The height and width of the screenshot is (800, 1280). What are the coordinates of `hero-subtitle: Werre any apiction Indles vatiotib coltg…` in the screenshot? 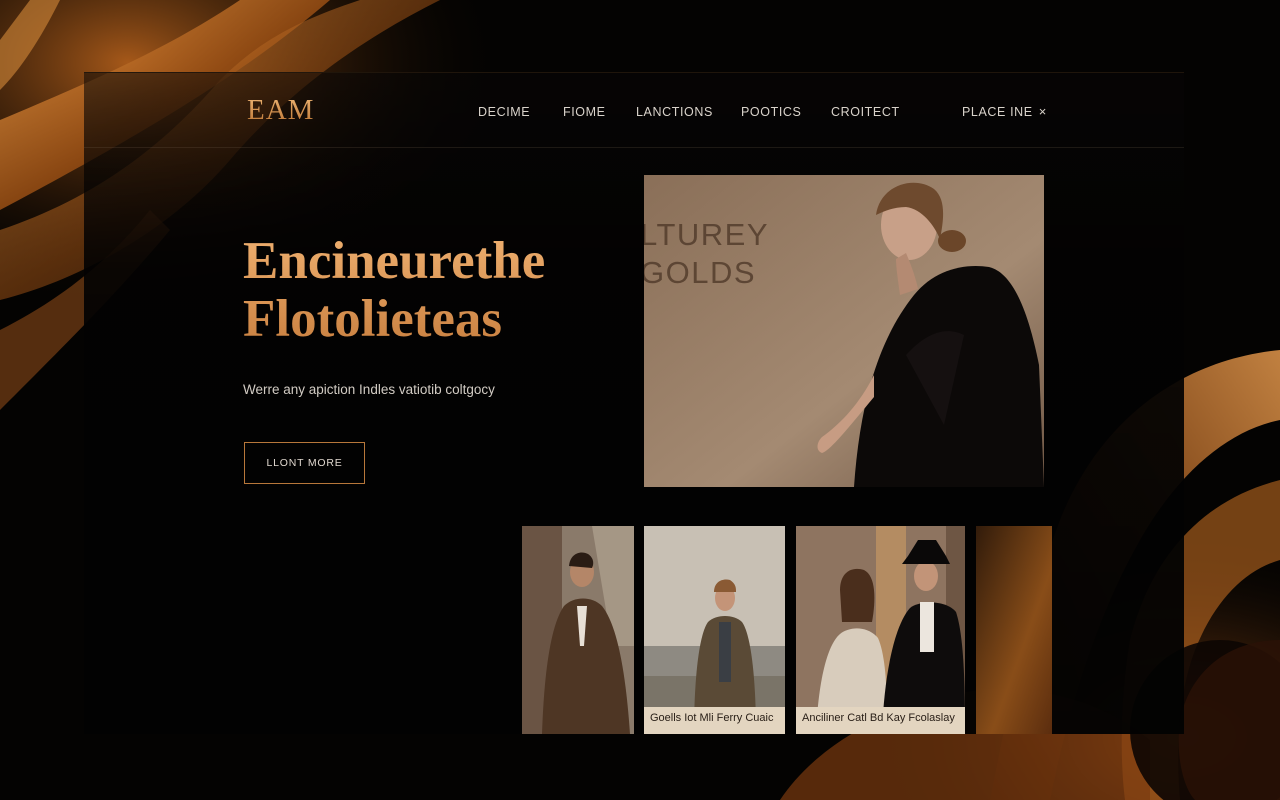 It's located at (369, 389).